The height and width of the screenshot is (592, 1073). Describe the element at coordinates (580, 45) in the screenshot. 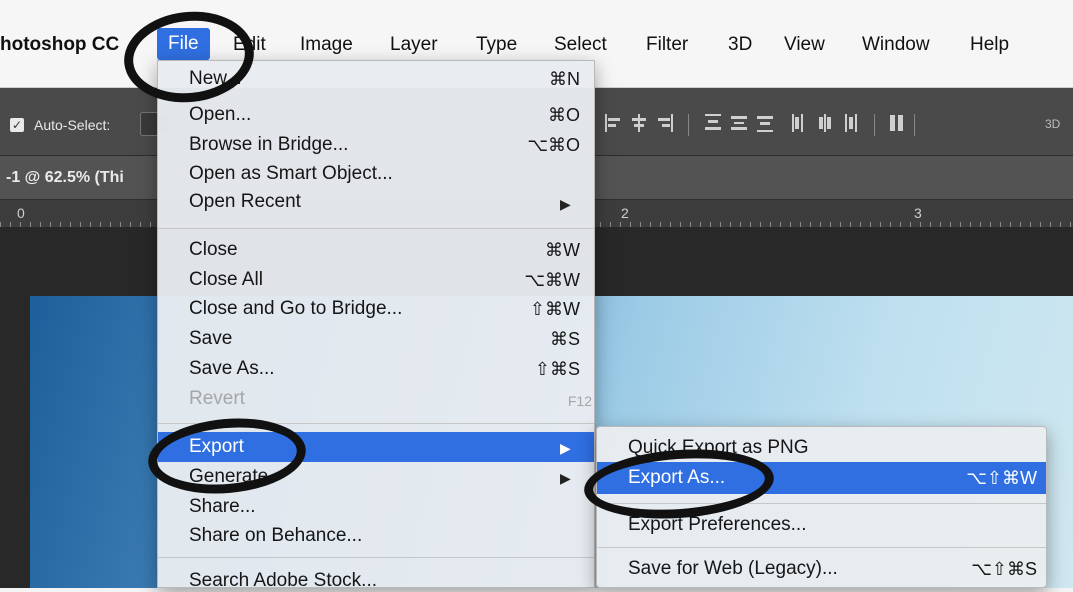

I see `menu-select: Select` at that location.